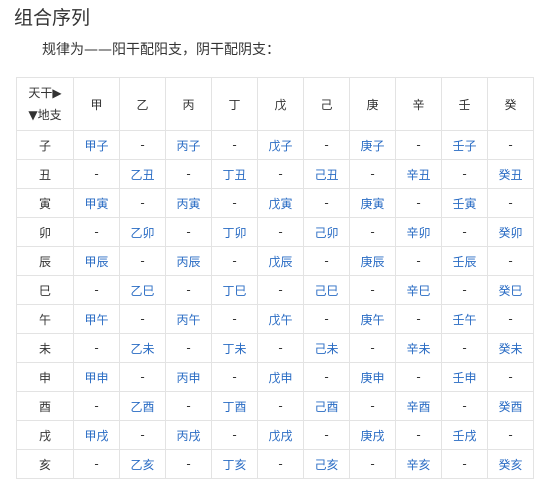 Image resolution: width=544 pixels, height=490 pixels. Describe the element at coordinates (418, 104) in the screenshot. I see `stem-header: 辛` at that location.